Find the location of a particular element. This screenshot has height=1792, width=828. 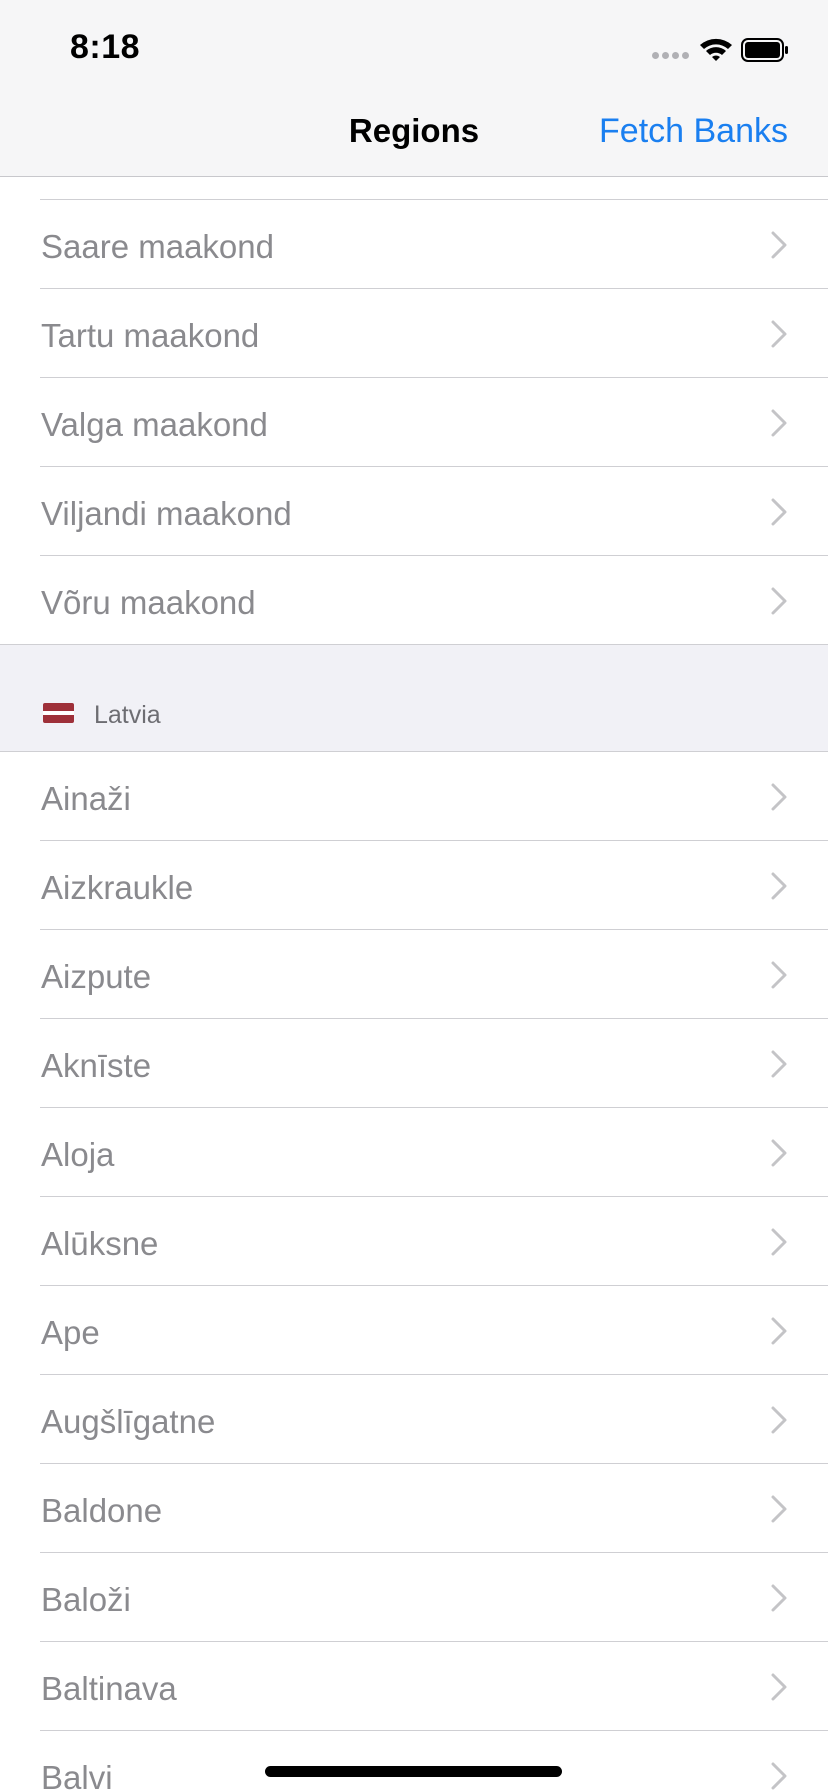

section-header-latvia: Latvia is located at coordinates (414, 698).